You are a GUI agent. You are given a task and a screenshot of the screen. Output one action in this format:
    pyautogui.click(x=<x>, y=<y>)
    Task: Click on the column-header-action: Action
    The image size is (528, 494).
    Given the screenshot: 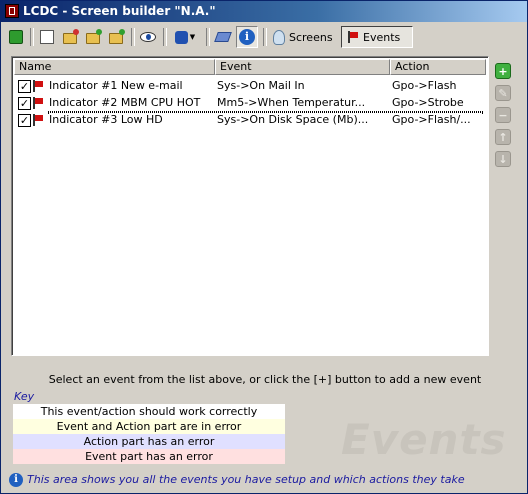 What is the action you would take?
    pyautogui.click(x=438, y=67)
    